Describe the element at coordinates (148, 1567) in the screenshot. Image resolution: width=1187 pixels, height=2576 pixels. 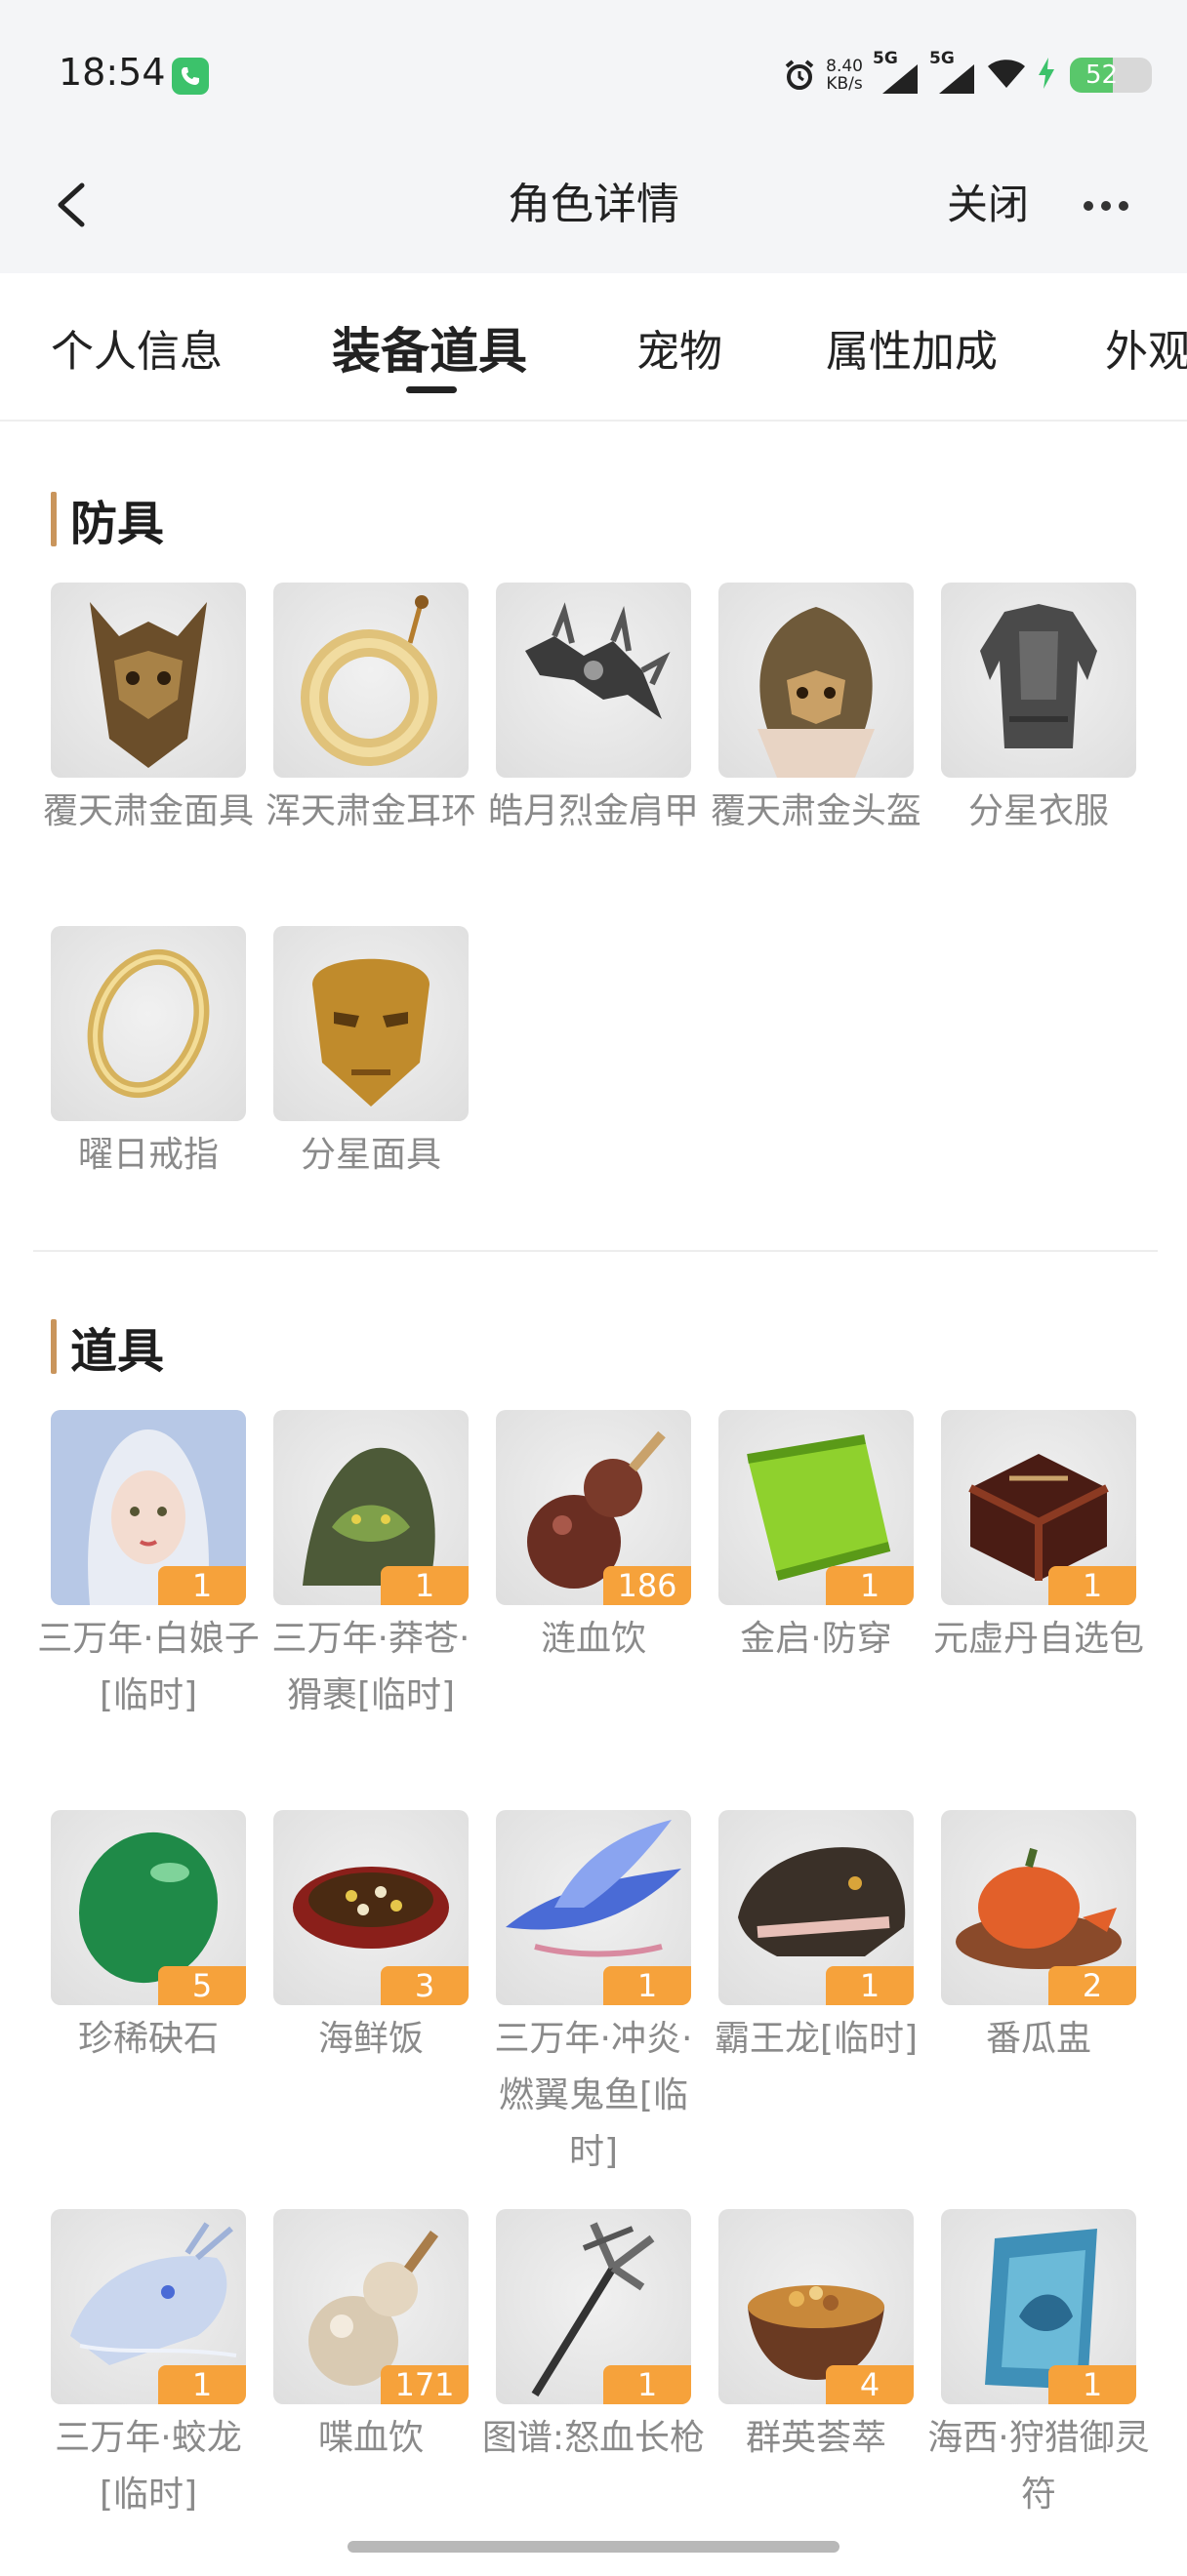
I see `prop-item: 1 三万年·白娘子[临时]` at that location.